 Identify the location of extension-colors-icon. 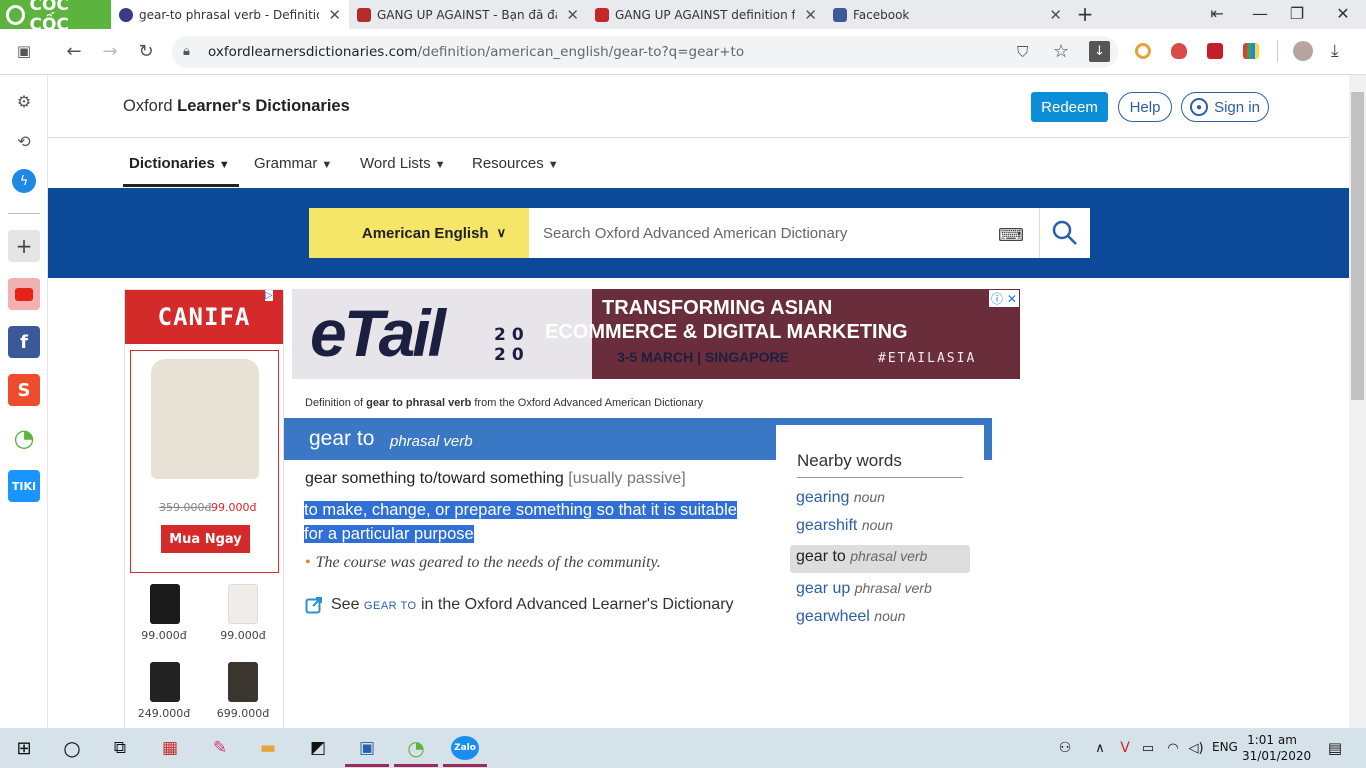
(1251, 51).